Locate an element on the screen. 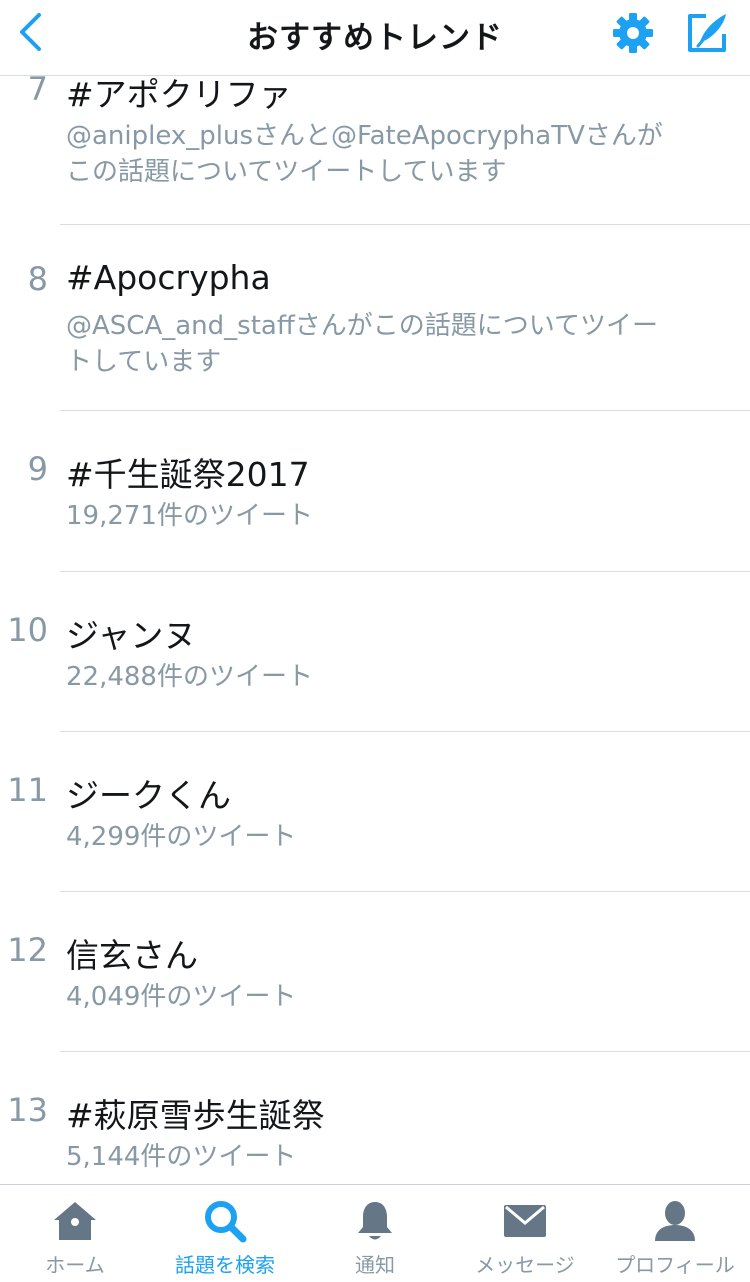 This screenshot has height=1282, width=750. gear-icon is located at coordinates (633, 33).